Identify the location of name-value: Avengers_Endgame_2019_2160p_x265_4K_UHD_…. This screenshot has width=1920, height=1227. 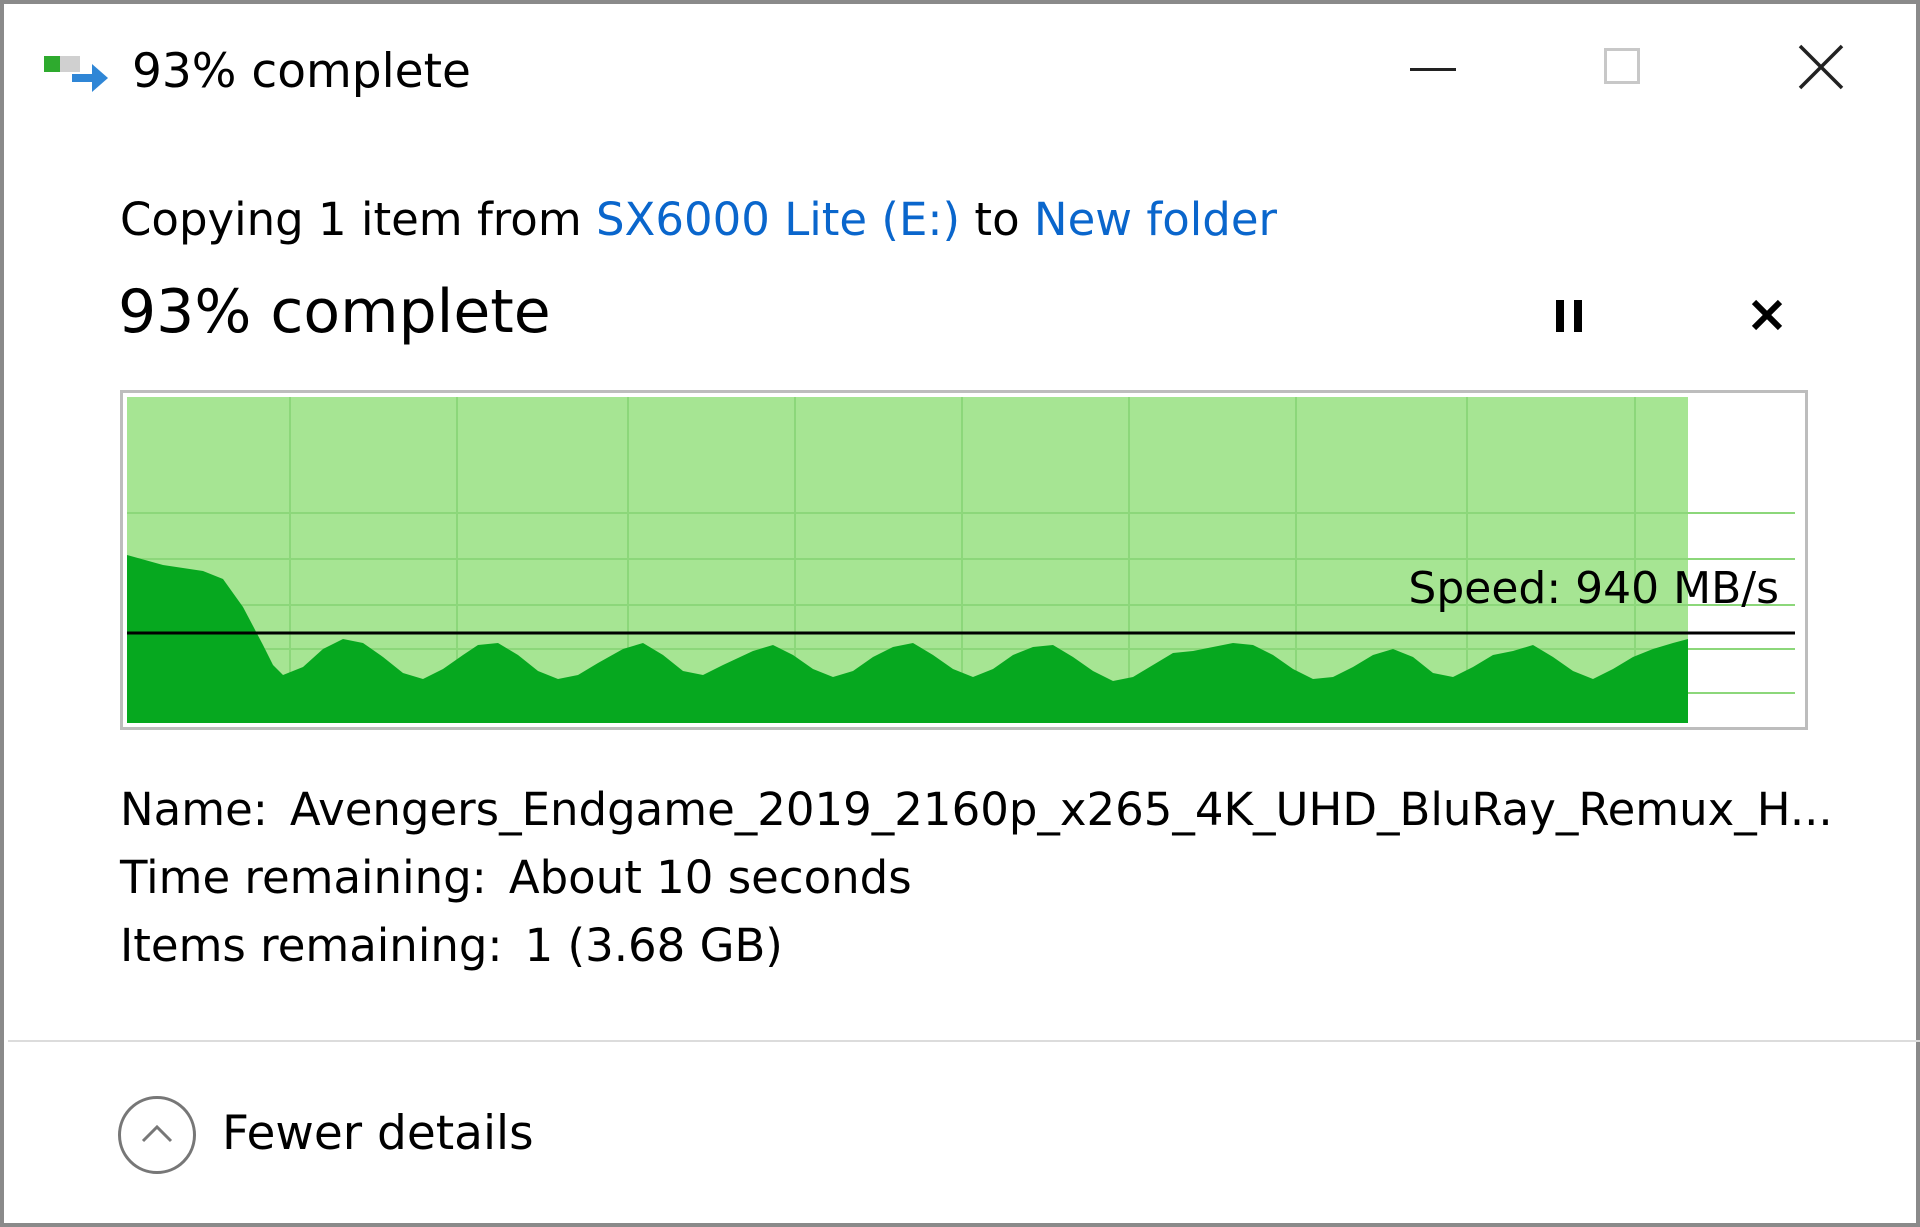
(1061, 809).